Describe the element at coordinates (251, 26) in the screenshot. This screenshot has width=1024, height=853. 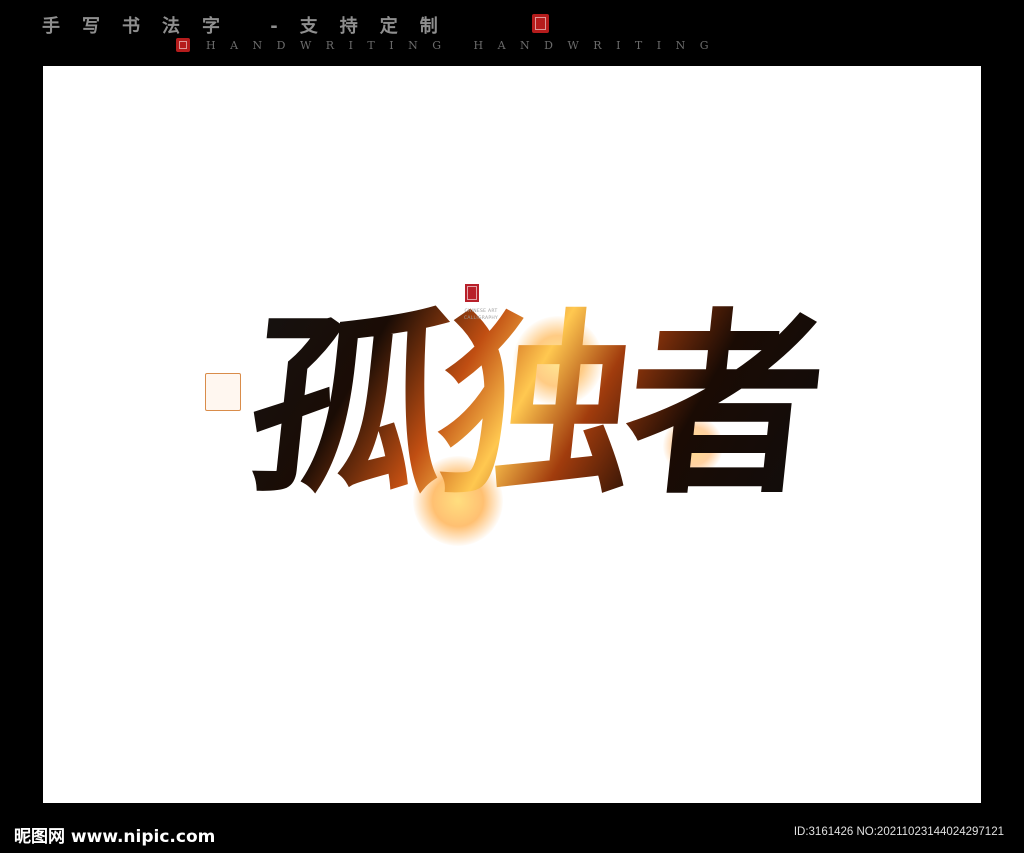
I see `header-title: 手写书法字 -支持定制` at that location.